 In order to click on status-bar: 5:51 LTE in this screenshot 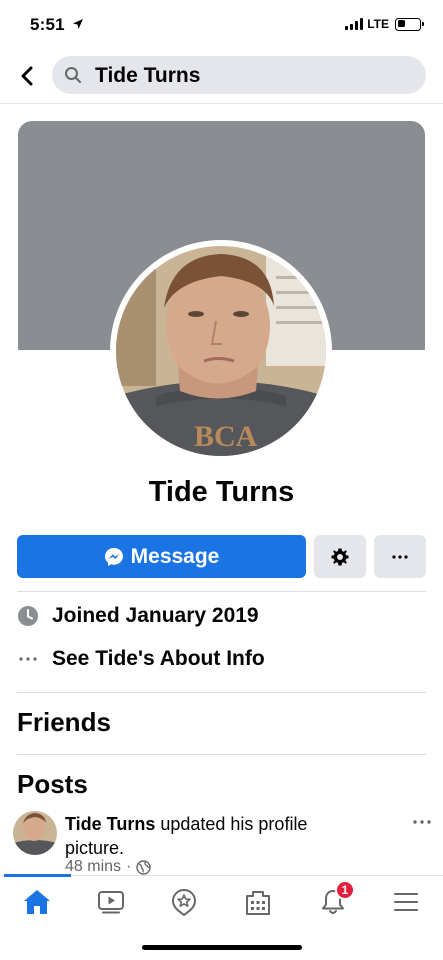, I will do `click(221, 24)`.